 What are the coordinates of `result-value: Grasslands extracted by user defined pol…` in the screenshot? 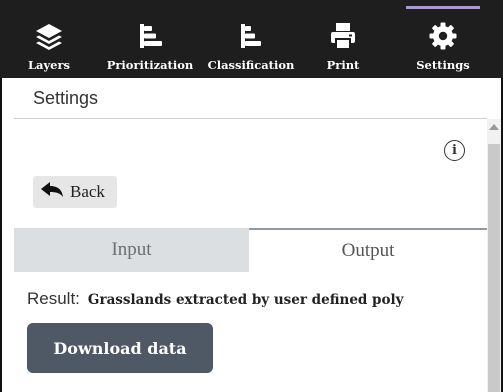 It's located at (245, 300).